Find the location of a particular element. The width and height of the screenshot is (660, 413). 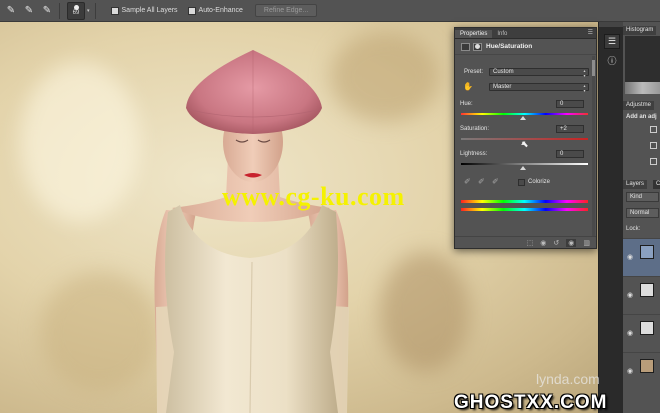

brightness-adjustment-icon is located at coordinates (653, 129).